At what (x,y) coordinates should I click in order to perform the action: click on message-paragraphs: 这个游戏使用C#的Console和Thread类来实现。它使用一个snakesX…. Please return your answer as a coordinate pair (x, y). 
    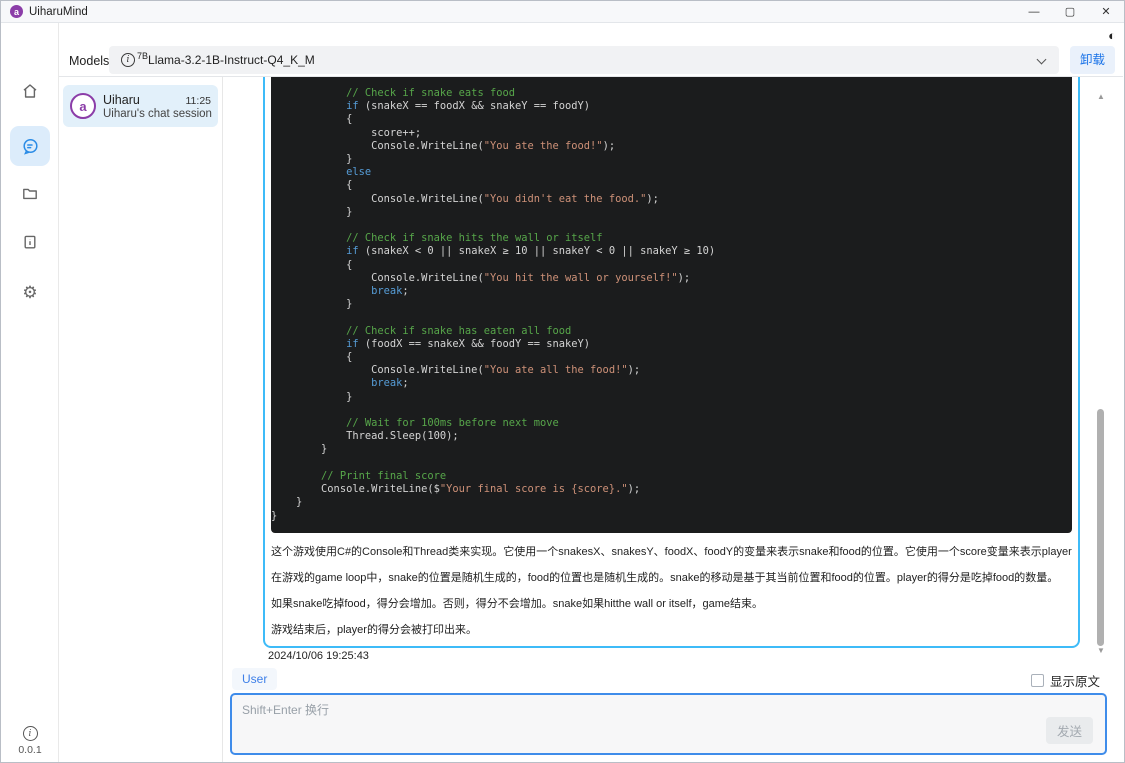
    Looking at the image, I should click on (671, 591).